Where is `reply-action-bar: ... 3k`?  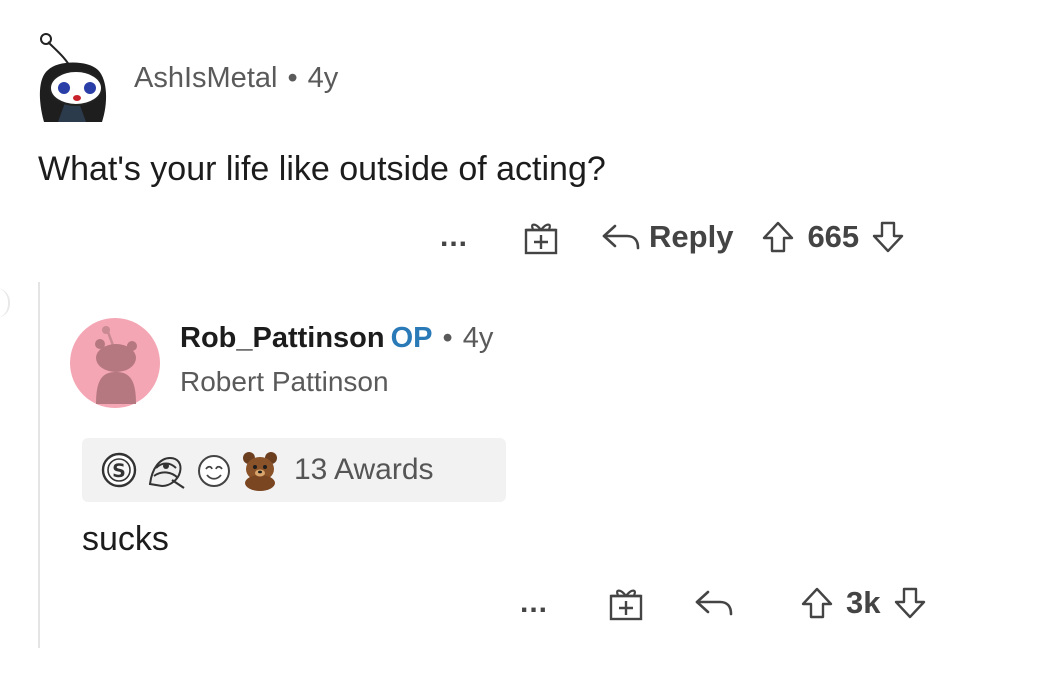
reply-action-bar: ... 3k is located at coordinates (723, 603).